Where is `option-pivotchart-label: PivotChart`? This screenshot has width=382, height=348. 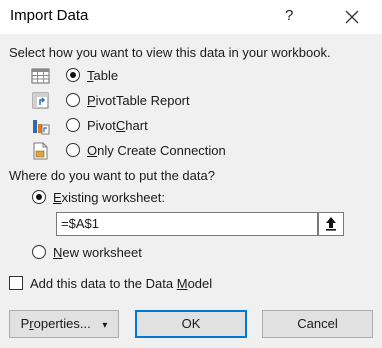
option-pivotchart-label: PivotChart is located at coordinates (117, 125).